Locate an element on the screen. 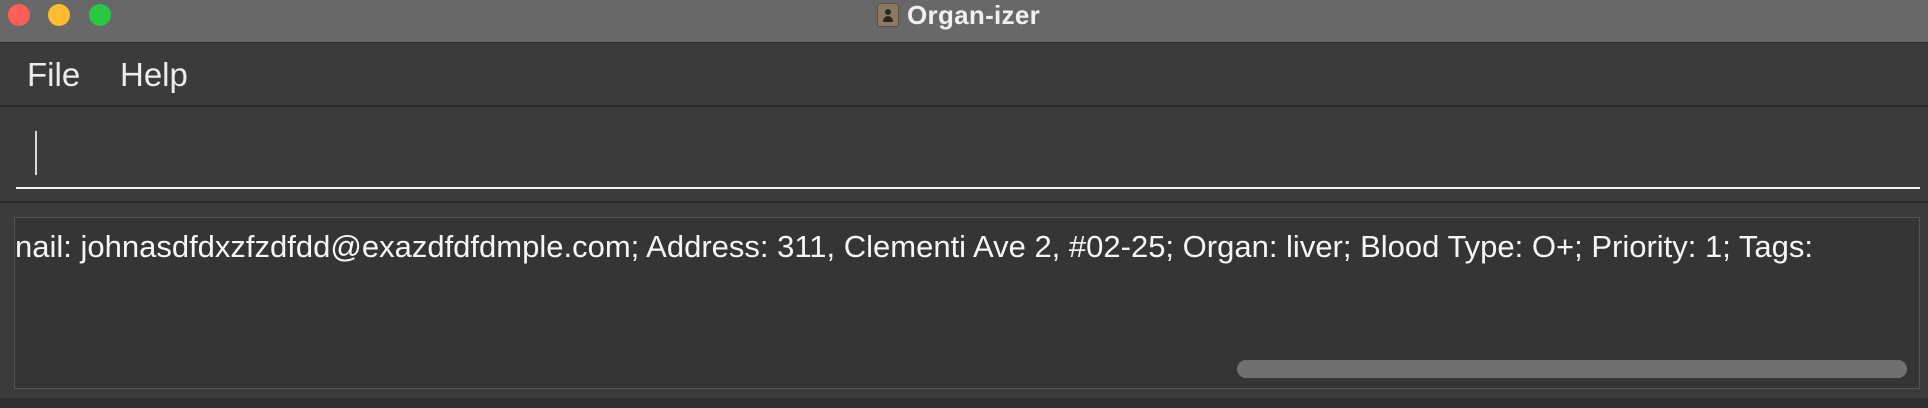  maximize-window-button is located at coordinates (100, 15).